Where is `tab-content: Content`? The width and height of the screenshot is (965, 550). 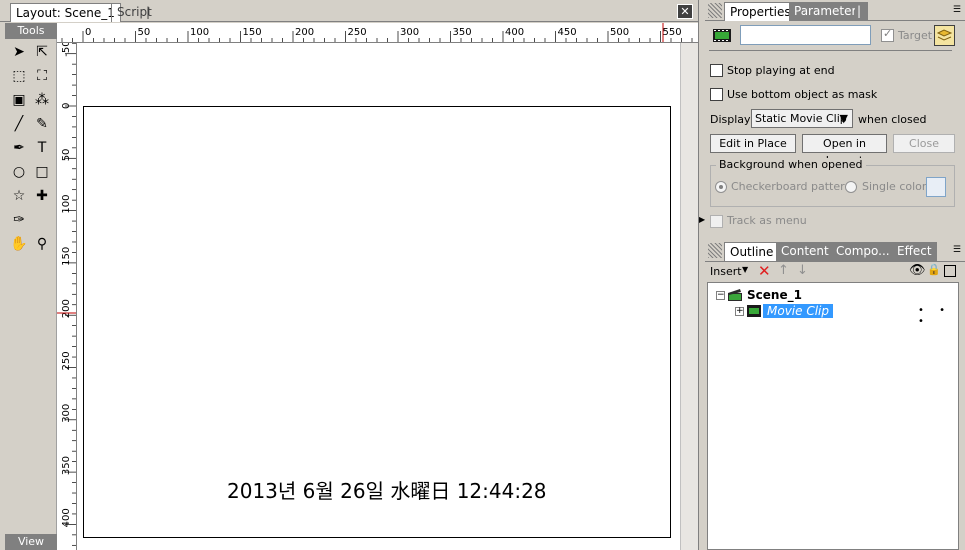 tab-content: Content is located at coordinates (805, 251).